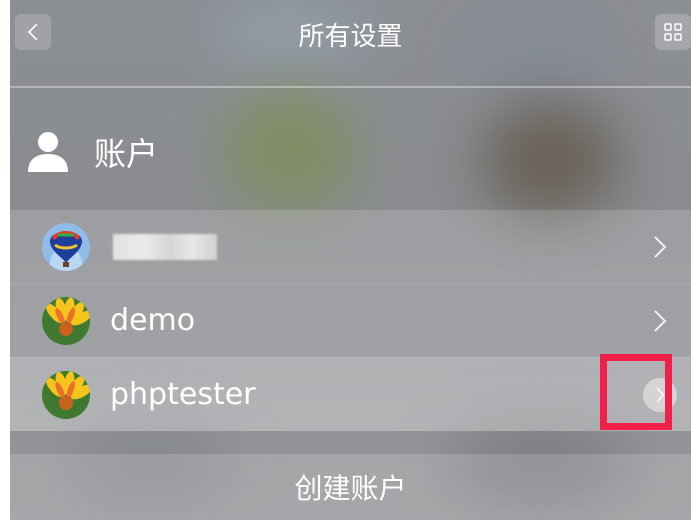  What do you see at coordinates (350, 487) in the screenshot?
I see `create-account-button: 创建账户` at bounding box center [350, 487].